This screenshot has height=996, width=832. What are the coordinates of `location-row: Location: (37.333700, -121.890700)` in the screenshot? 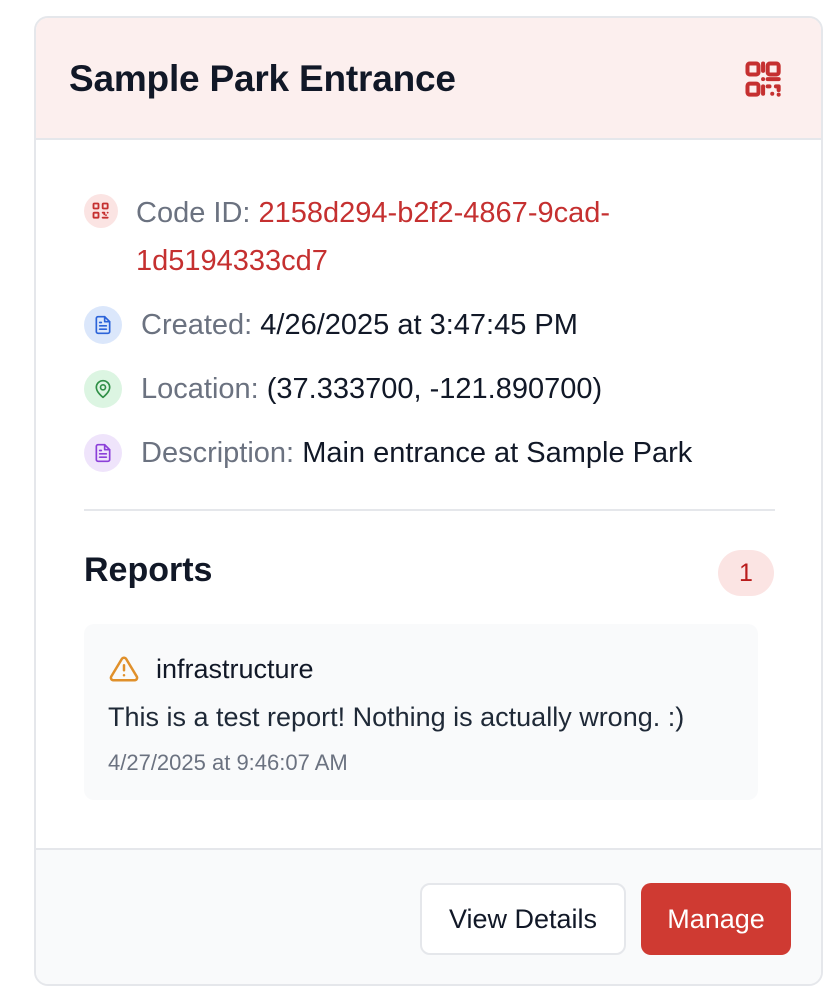 It's located at (343, 391).